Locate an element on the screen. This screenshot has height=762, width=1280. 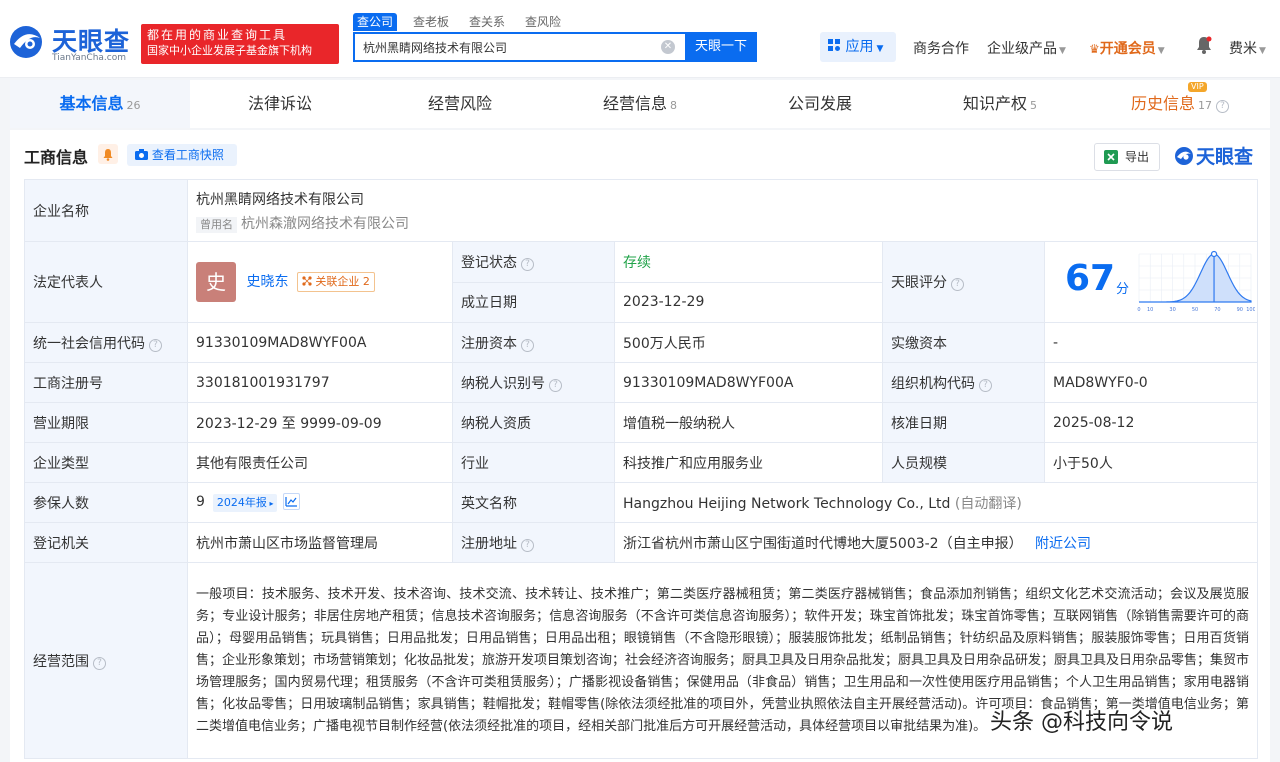
business-link: 商务合作 is located at coordinates (941, 48).